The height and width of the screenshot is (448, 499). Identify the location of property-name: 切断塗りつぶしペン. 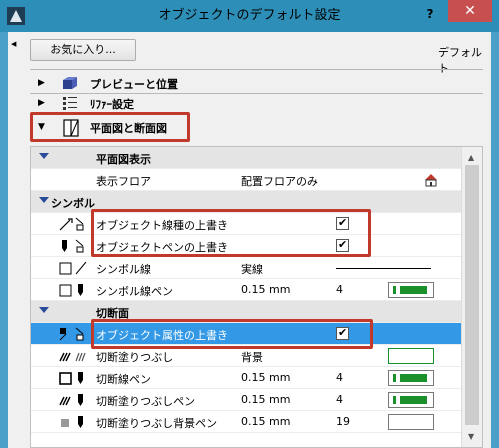
(146, 401).